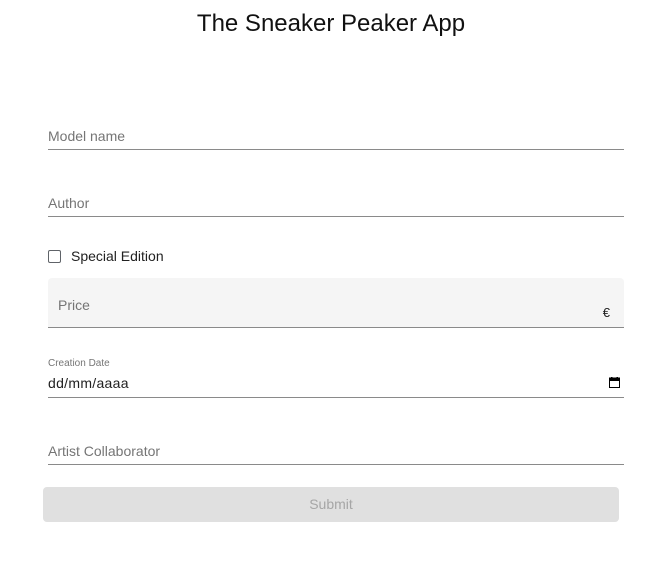 The image size is (662, 564). What do you see at coordinates (74, 305) in the screenshot?
I see `price-placeholder: Price` at bounding box center [74, 305].